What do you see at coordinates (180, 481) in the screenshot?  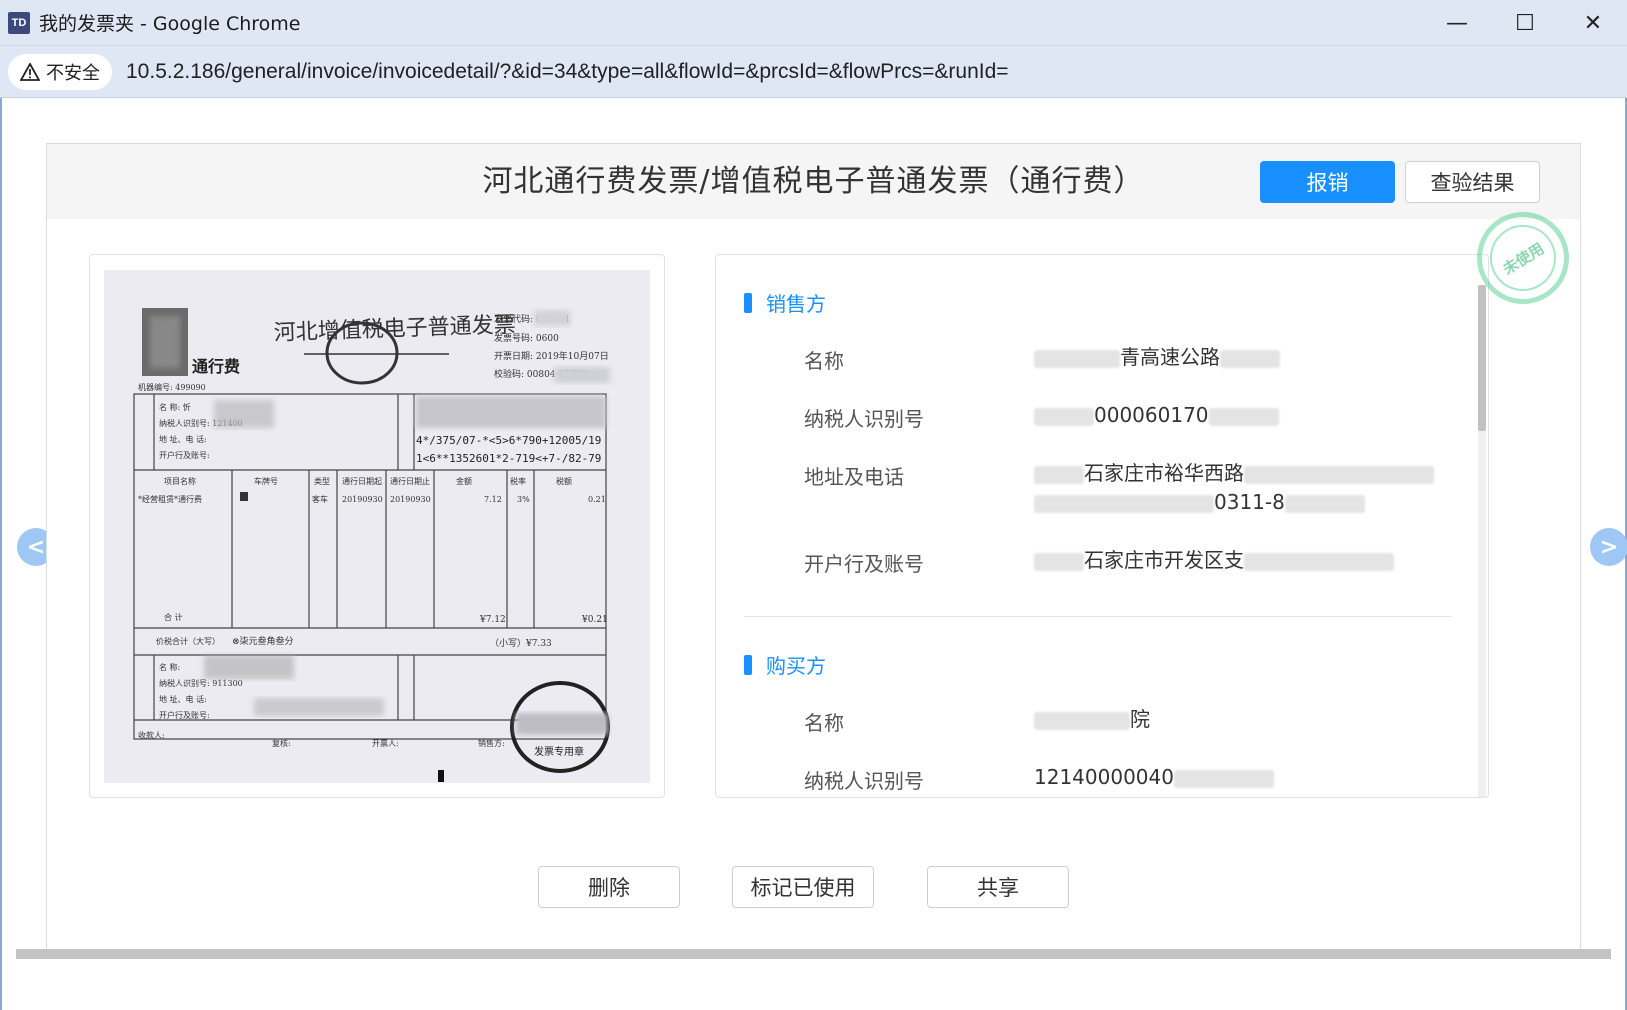 I see `col-item: 项目名称` at bounding box center [180, 481].